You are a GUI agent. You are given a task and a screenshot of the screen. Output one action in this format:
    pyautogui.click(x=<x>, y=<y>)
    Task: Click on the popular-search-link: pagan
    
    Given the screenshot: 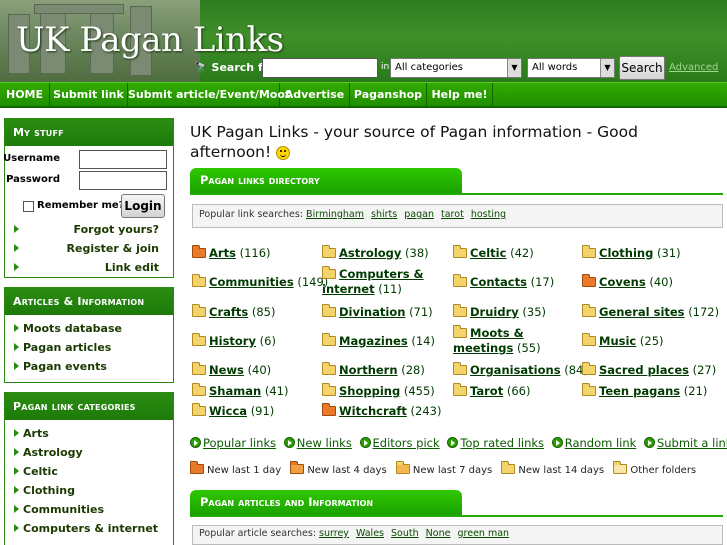 What is the action you would take?
    pyautogui.click(x=419, y=214)
    